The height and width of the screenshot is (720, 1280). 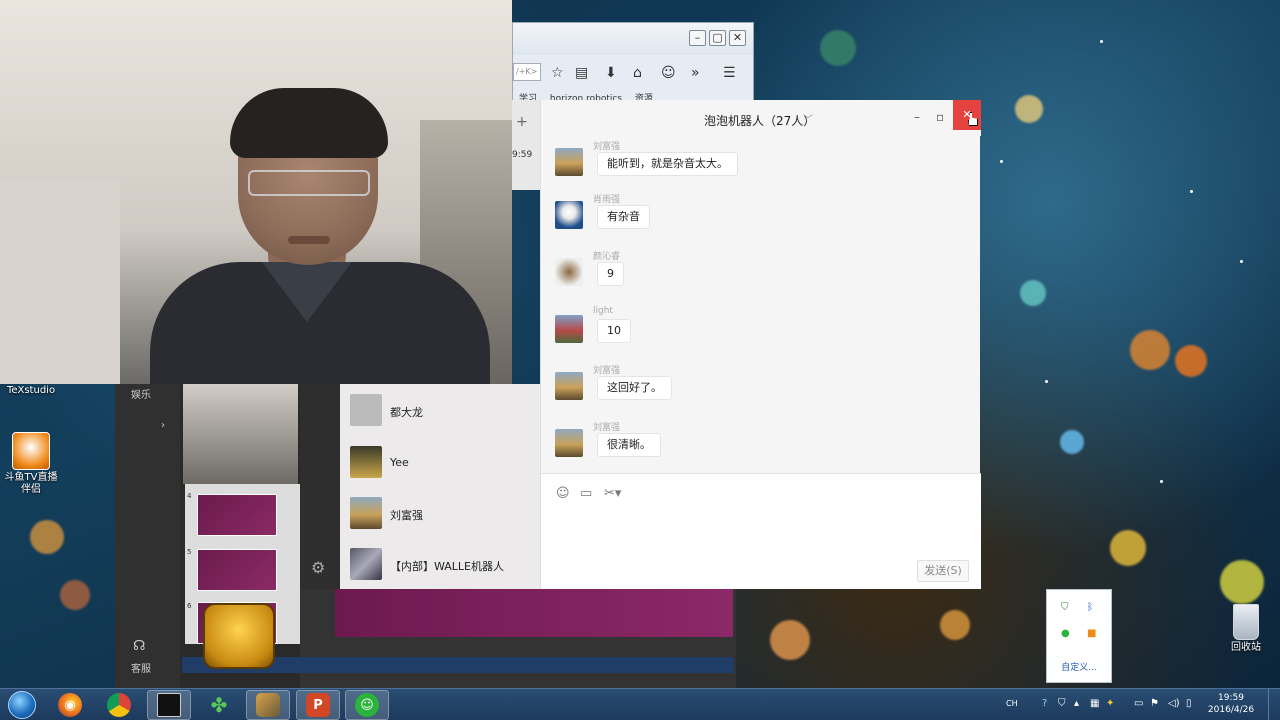 What do you see at coordinates (1138, 704) in the screenshot?
I see `monitor-icon: ▭` at bounding box center [1138, 704].